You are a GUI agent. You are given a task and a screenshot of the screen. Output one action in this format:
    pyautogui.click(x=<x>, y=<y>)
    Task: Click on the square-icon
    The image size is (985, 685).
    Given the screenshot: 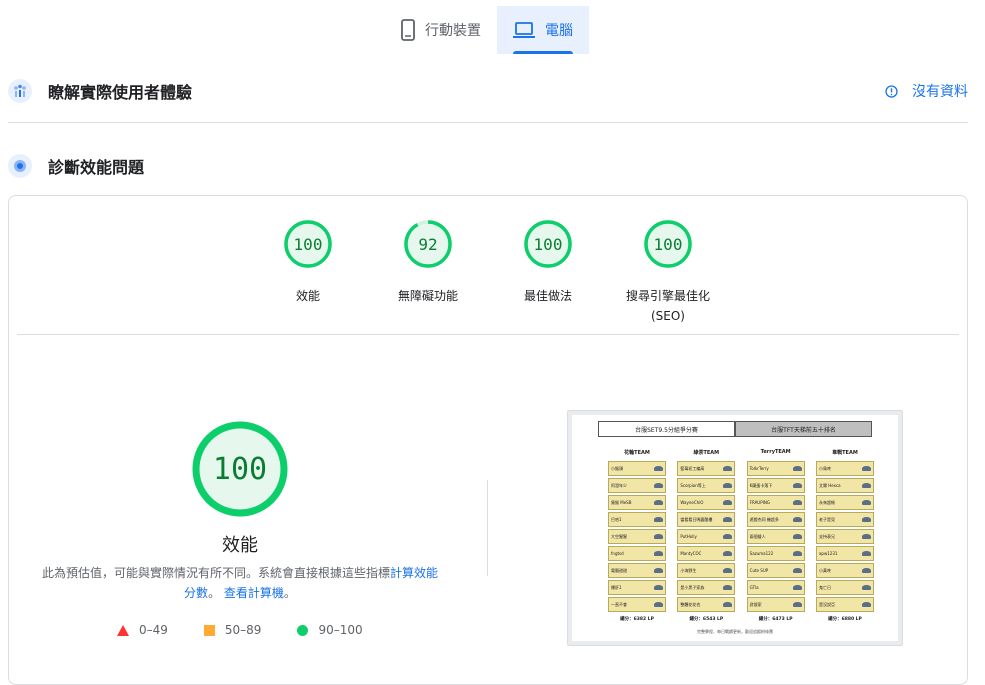 What is the action you would take?
    pyautogui.click(x=209, y=630)
    